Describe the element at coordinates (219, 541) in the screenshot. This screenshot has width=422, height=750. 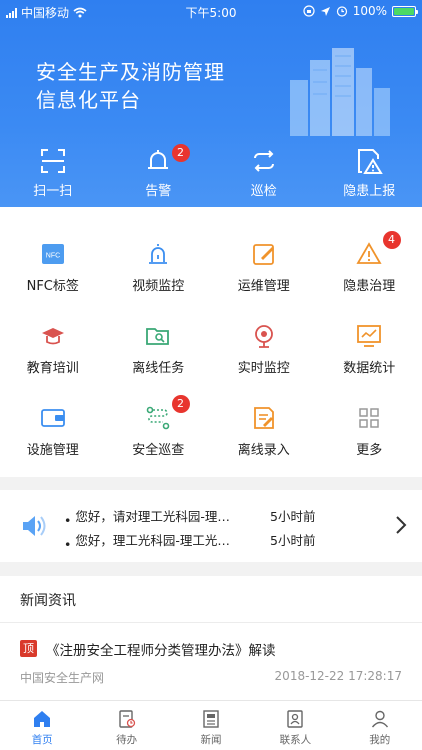
I see `notice-item: • 您好，理工光科园-理工光… 5小时前` at that location.